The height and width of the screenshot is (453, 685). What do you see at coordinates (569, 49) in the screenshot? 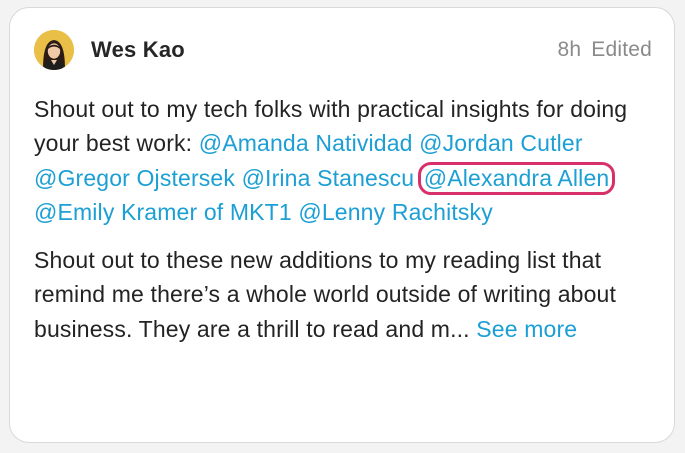
I see `post-timestamp: 8h` at bounding box center [569, 49].